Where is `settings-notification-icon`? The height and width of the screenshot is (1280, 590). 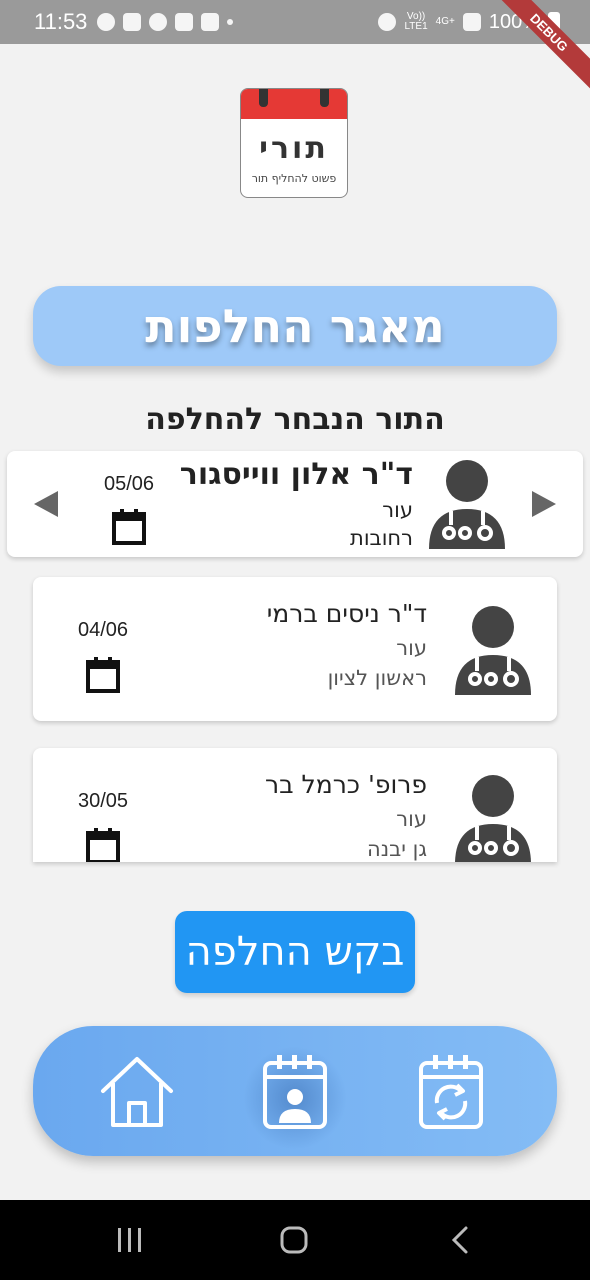 settings-notification-icon is located at coordinates (158, 22).